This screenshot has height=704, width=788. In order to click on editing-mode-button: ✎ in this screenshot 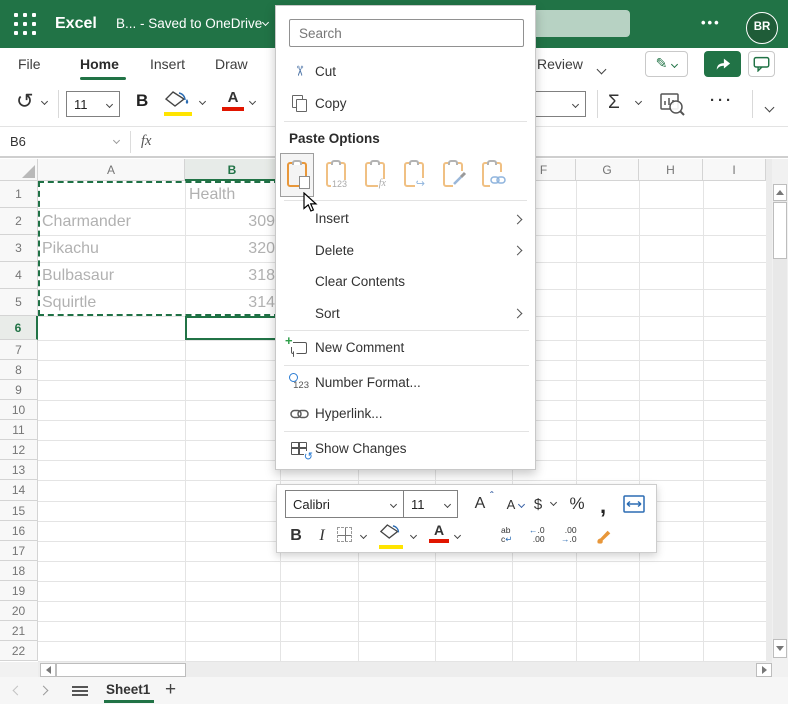, I will do `click(666, 64)`.